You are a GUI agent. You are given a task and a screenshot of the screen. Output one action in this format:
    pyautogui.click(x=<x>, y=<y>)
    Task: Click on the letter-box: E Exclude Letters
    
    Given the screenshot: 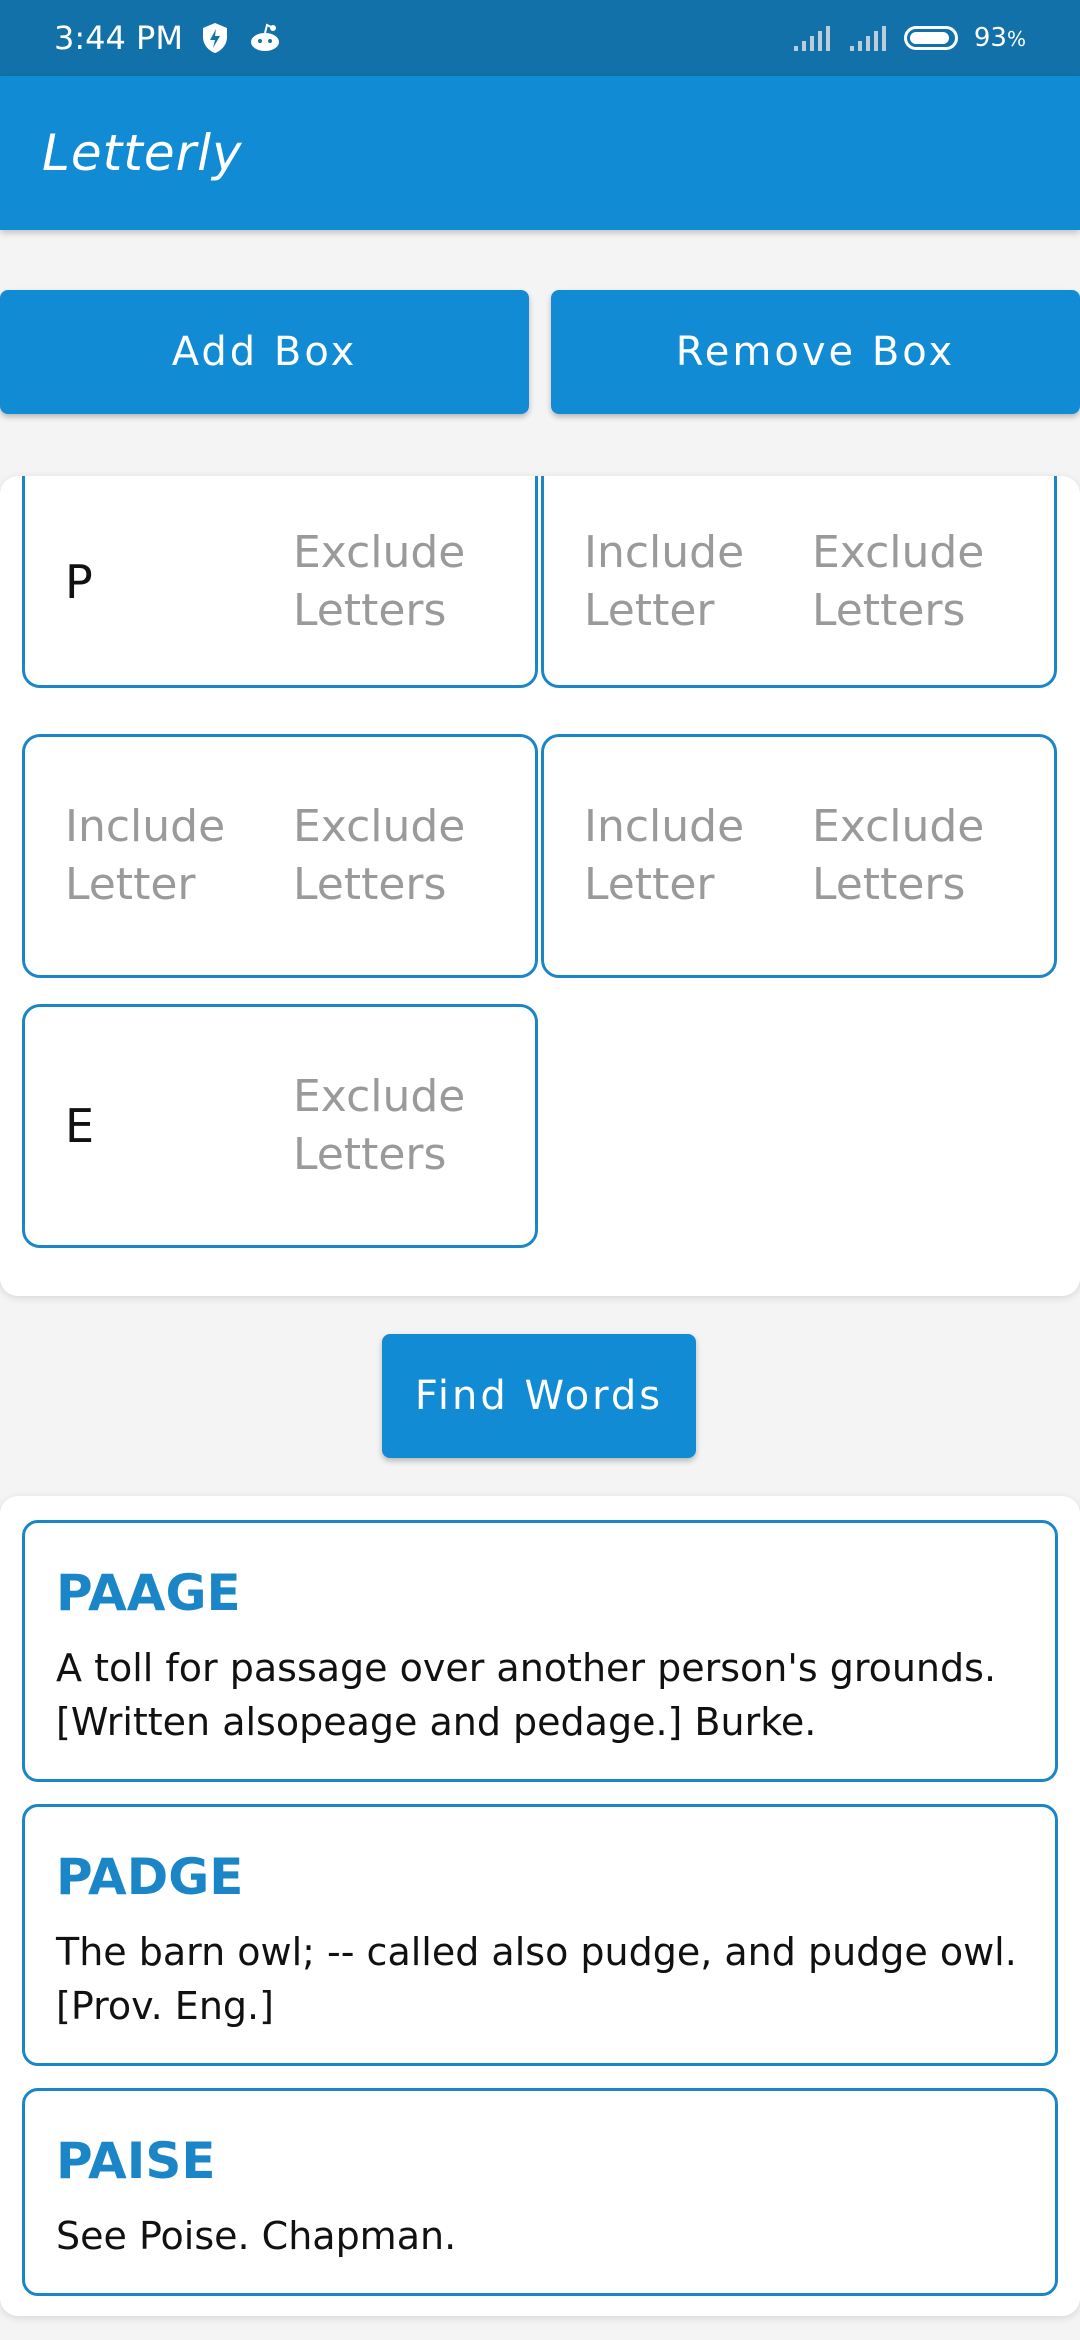 What is the action you would take?
    pyautogui.click(x=280, y=1126)
    